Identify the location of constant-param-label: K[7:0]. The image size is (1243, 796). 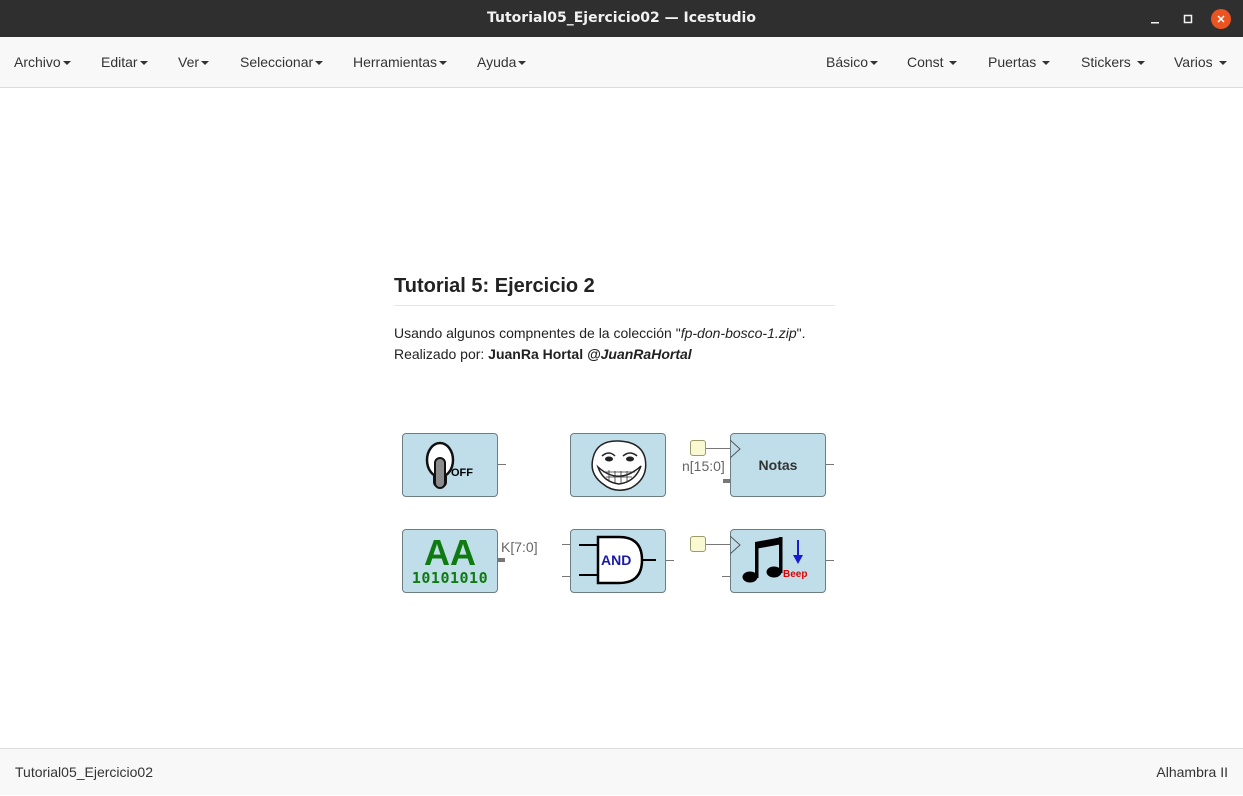
(519, 547).